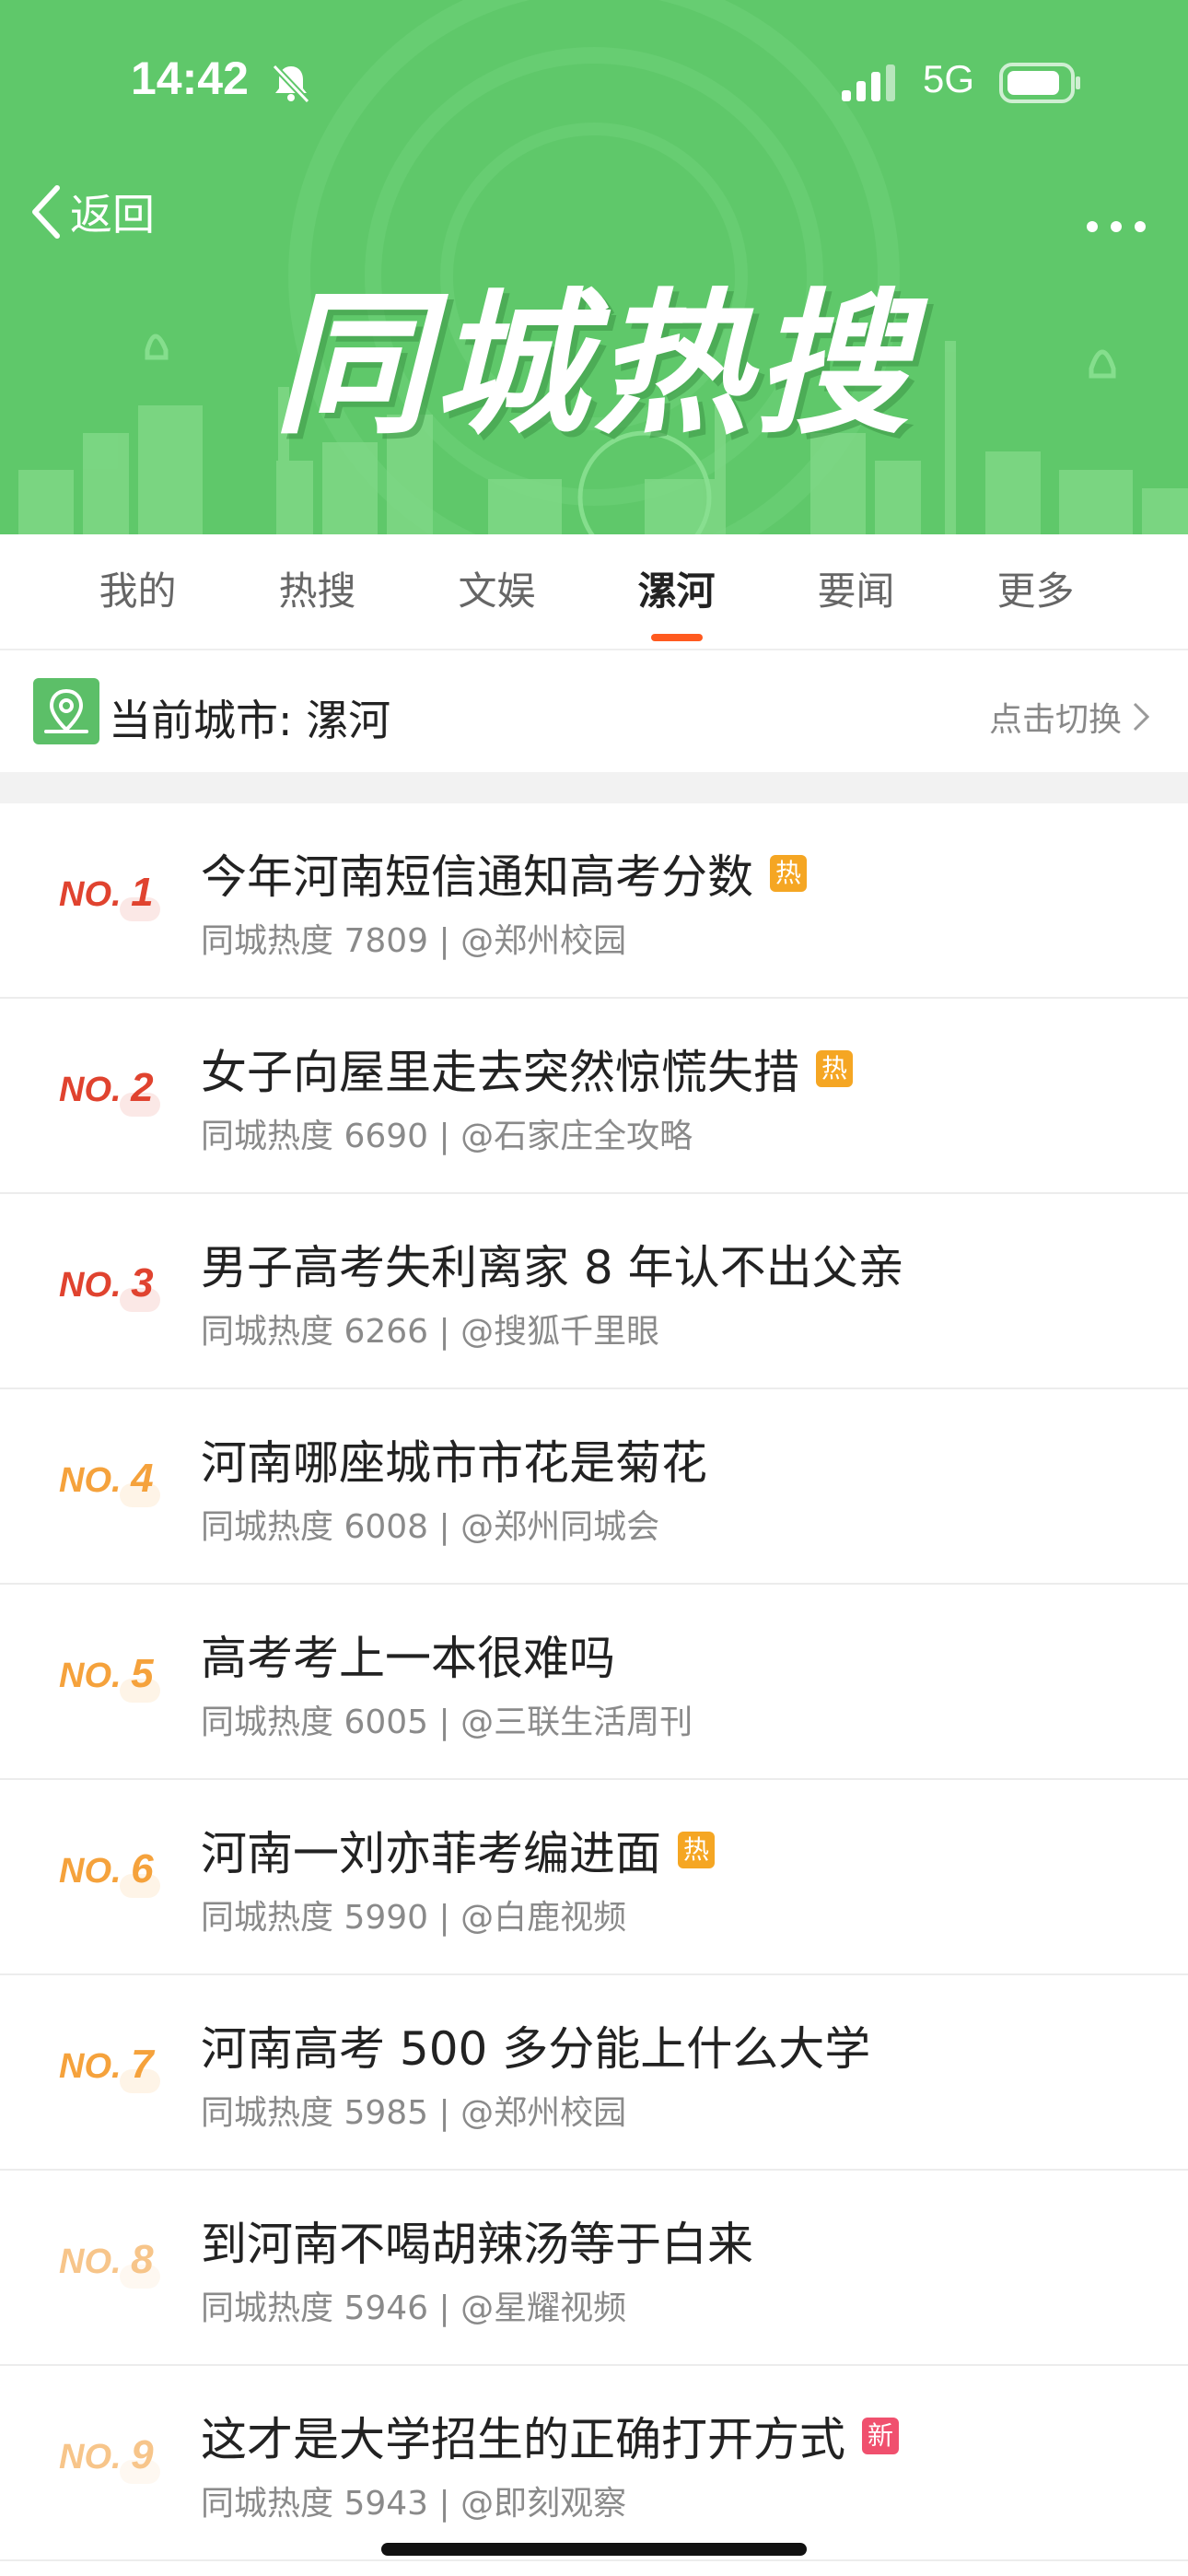  What do you see at coordinates (291, 84) in the screenshot?
I see `bell-muted-icon` at bounding box center [291, 84].